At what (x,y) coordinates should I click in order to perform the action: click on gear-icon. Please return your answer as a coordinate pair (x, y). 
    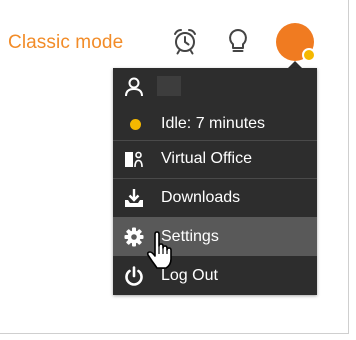
    Looking at the image, I should click on (134, 236).